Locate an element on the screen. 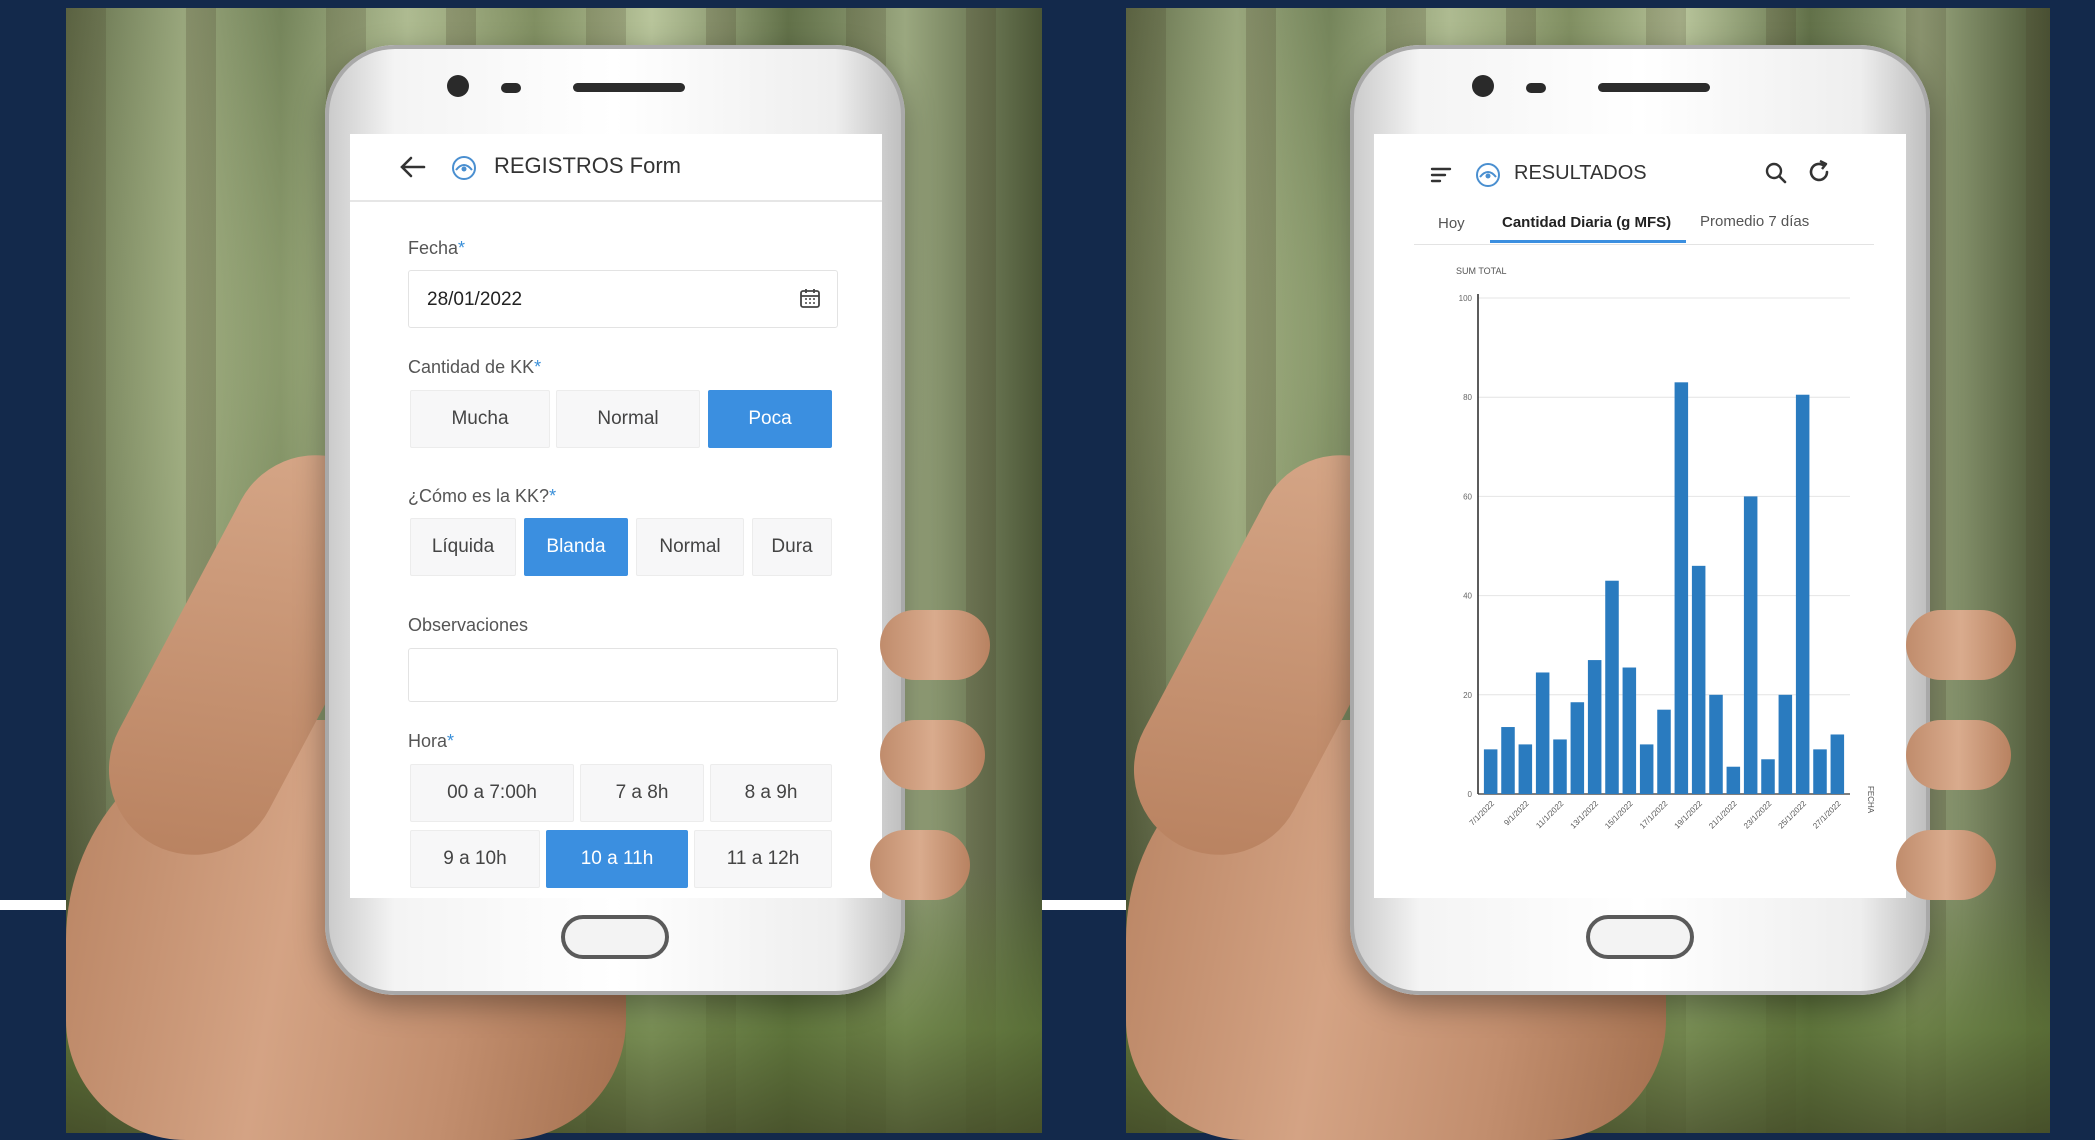 The width and height of the screenshot is (2095, 1140). hora-option-11-12: 11 a 12h is located at coordinates (763, 859).